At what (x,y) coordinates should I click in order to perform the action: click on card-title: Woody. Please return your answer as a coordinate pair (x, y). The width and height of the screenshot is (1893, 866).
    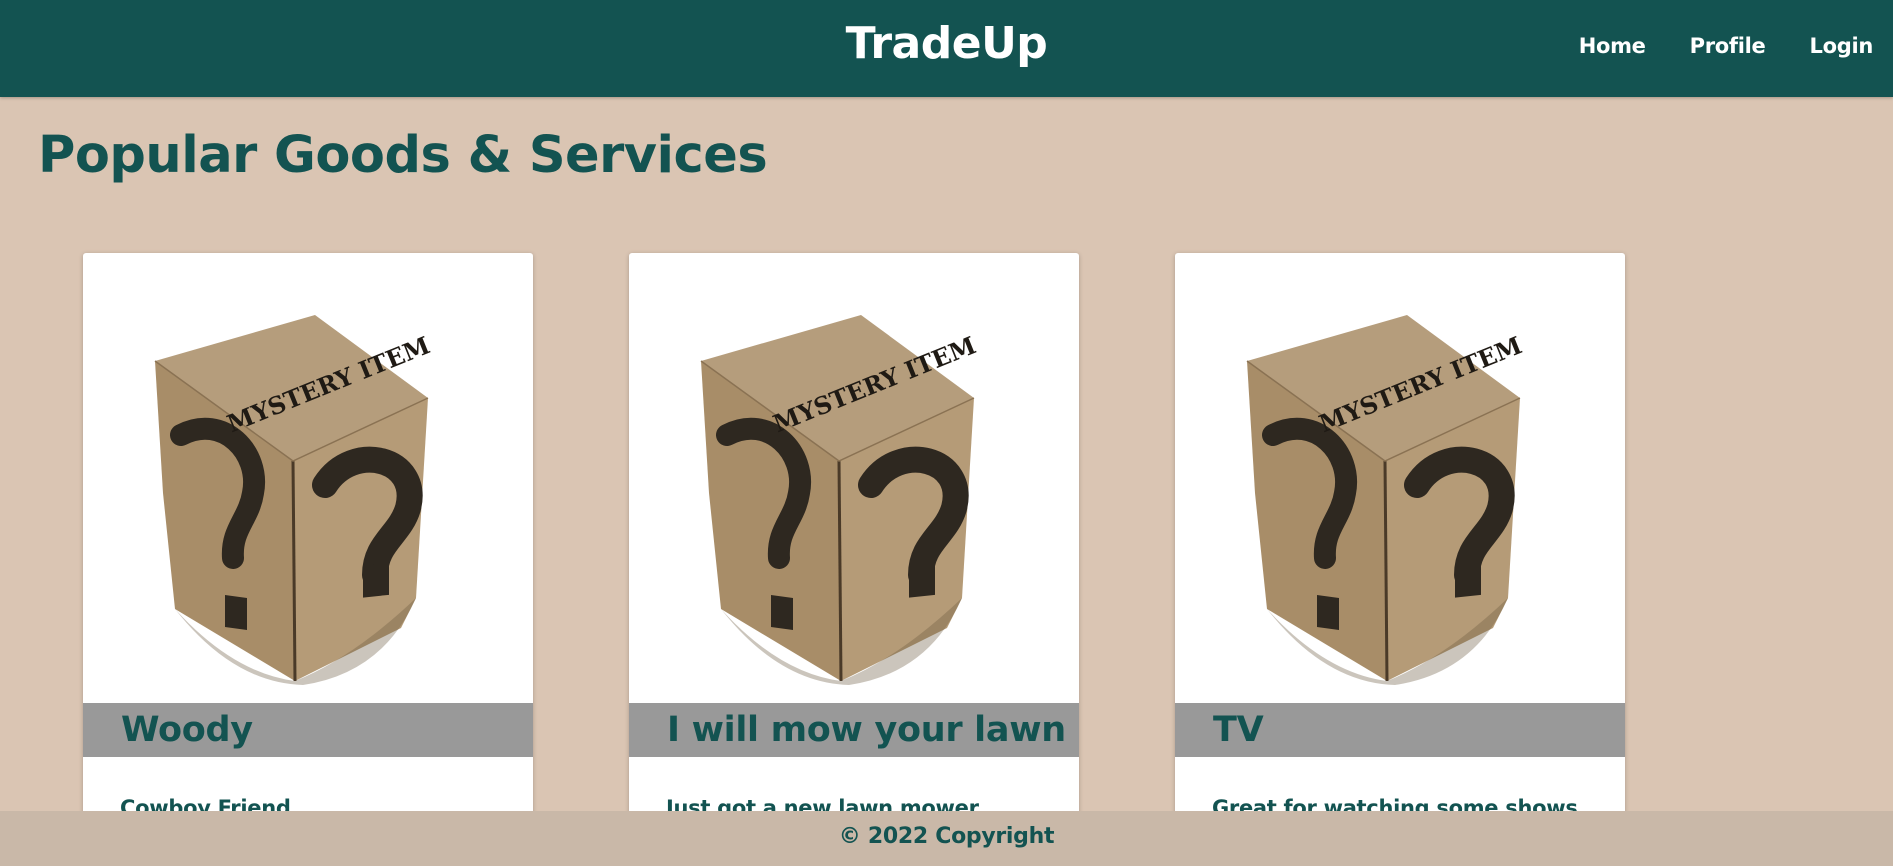
    Looking at the image, I should click on (187, 730).